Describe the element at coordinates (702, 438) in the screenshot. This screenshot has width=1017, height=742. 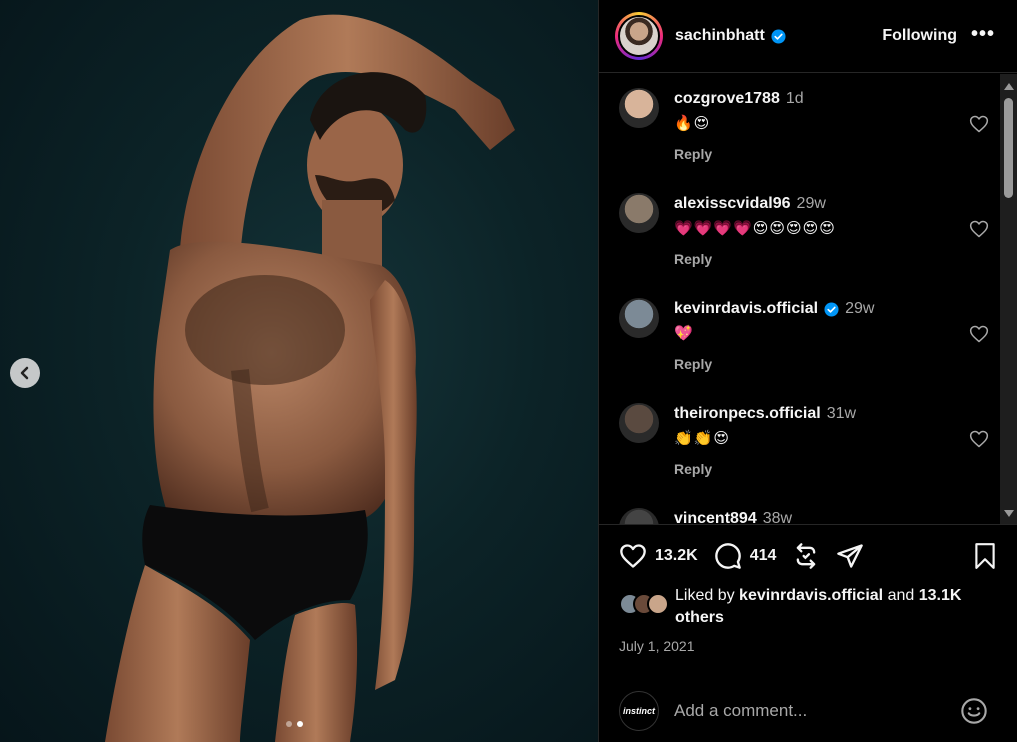
I see `comment-text: 👏👏😍` at that location.